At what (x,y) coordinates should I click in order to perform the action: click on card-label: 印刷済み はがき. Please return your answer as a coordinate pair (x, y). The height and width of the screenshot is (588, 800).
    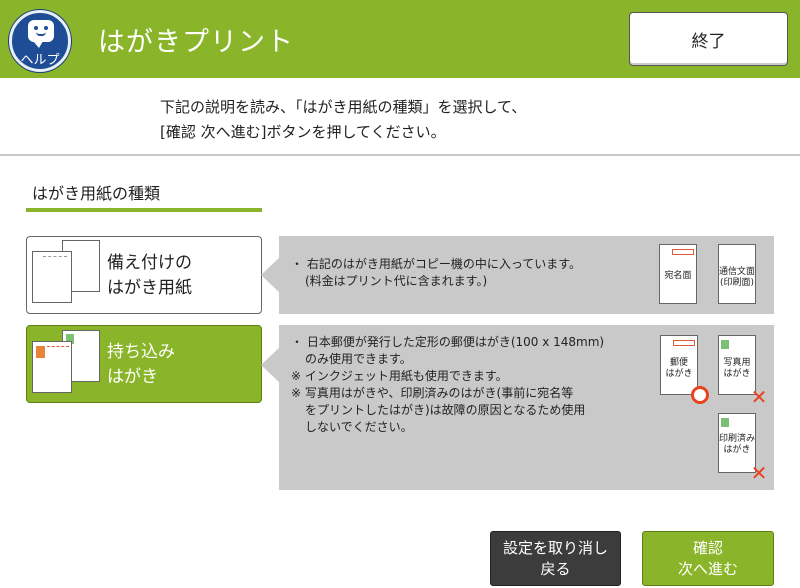
    Looking at the image, I should click on (737, 444).